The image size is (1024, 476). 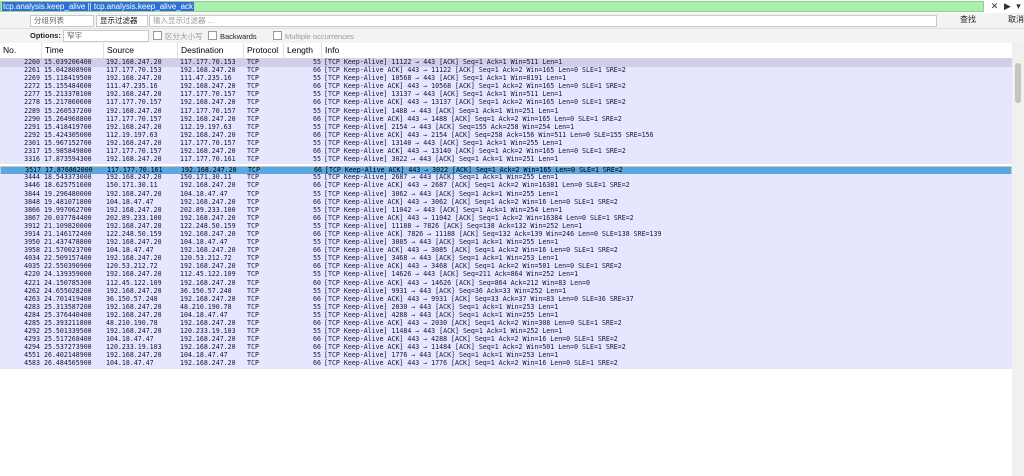 I want to click on column-header-info: Info, so click(x=667, y=50).